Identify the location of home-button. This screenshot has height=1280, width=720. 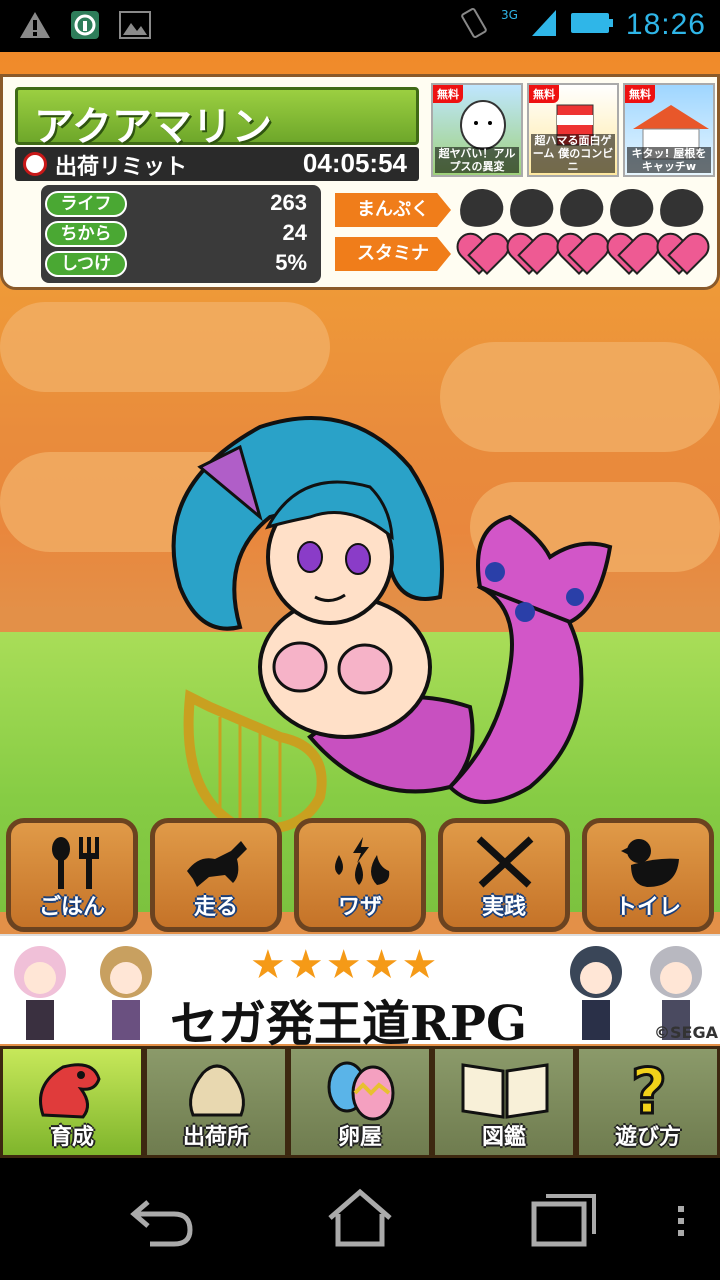
(361, 1218).